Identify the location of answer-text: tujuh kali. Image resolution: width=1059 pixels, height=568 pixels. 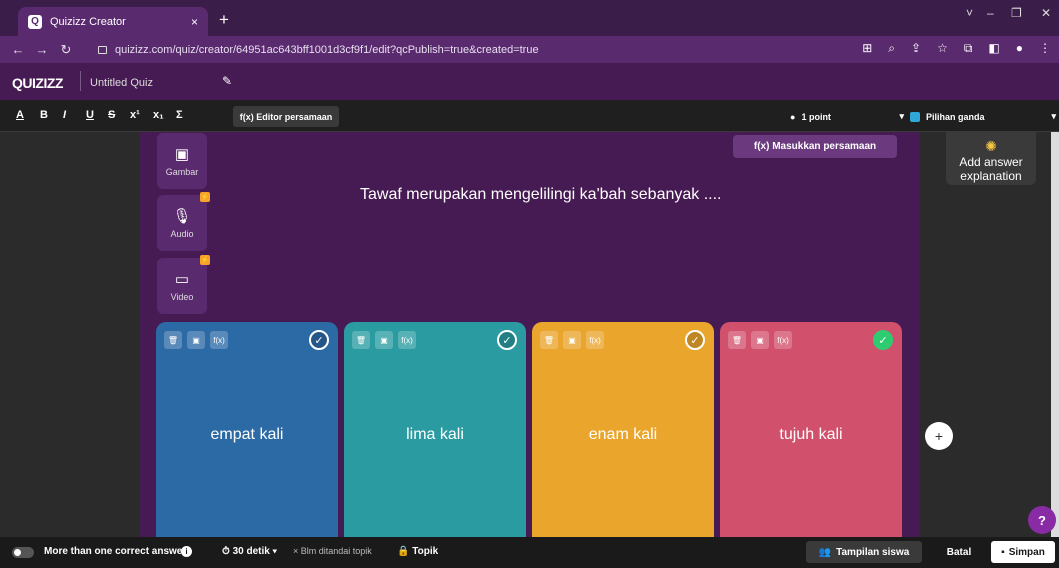
(811, 435).